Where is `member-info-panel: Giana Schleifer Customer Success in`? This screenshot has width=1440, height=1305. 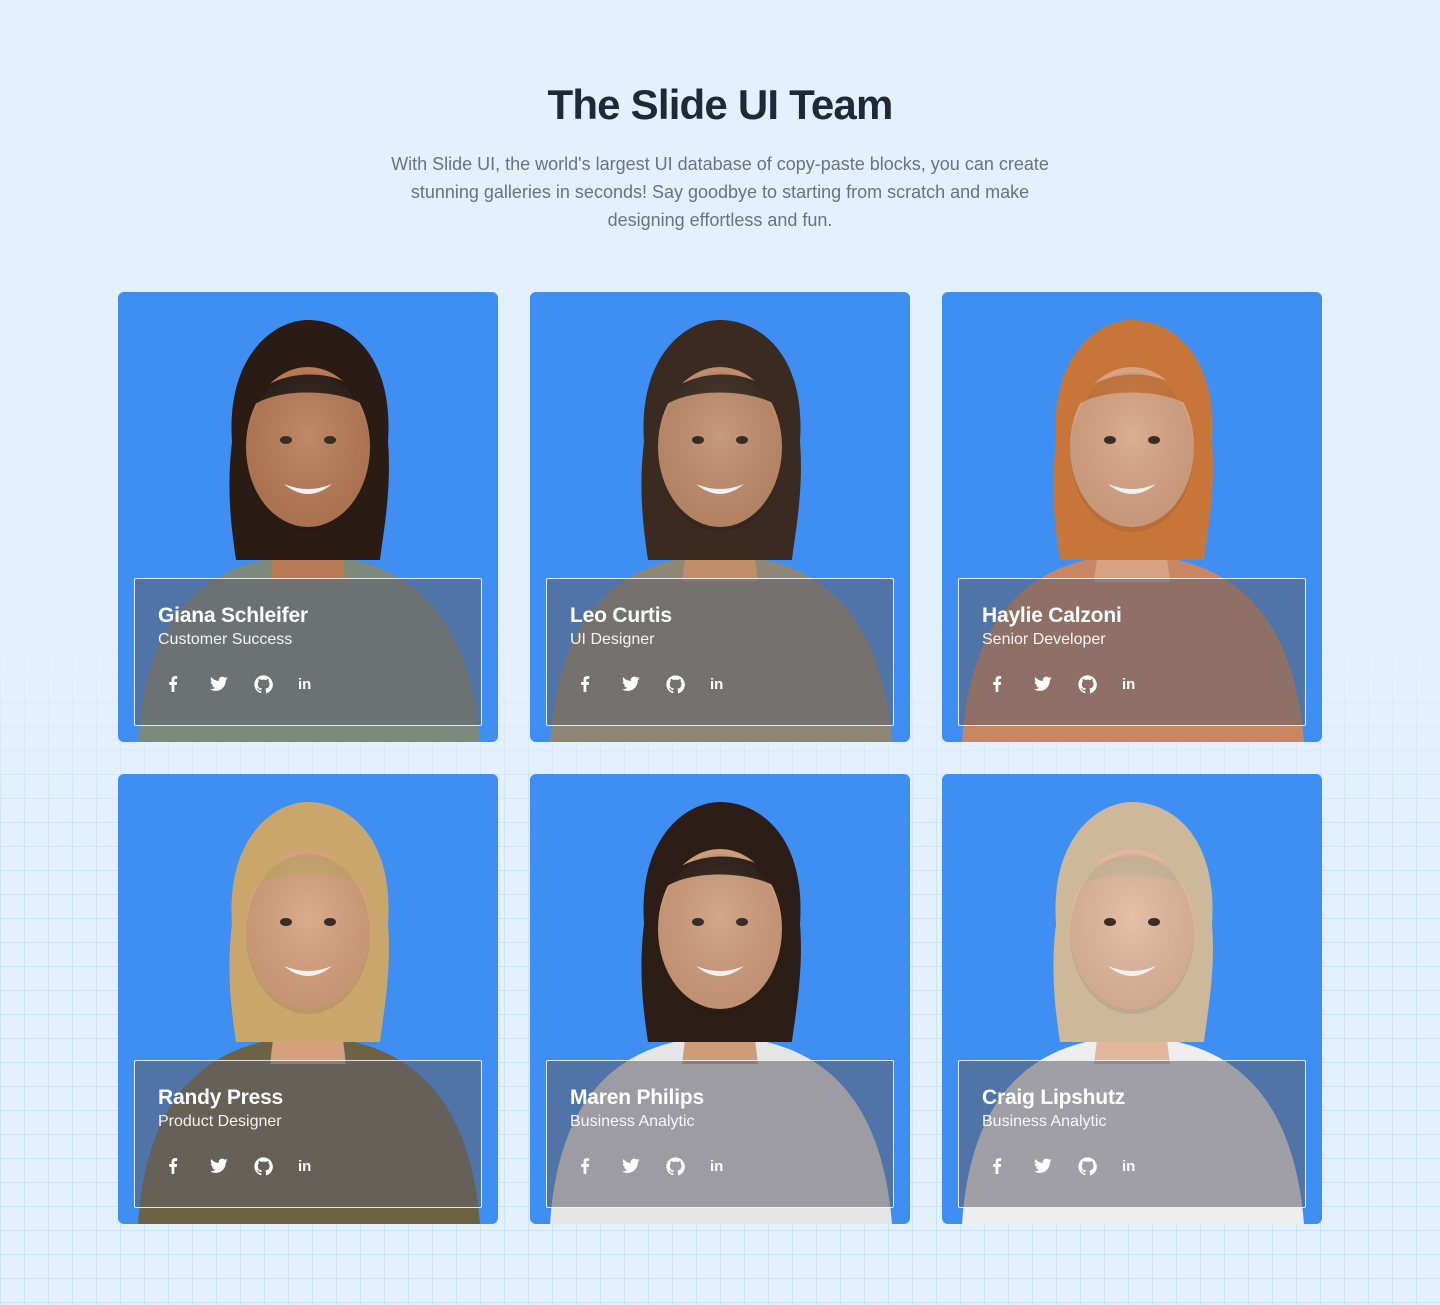
member-info-panel: Giana Schleifer Customer Success in is located at coordinates (308, 652).